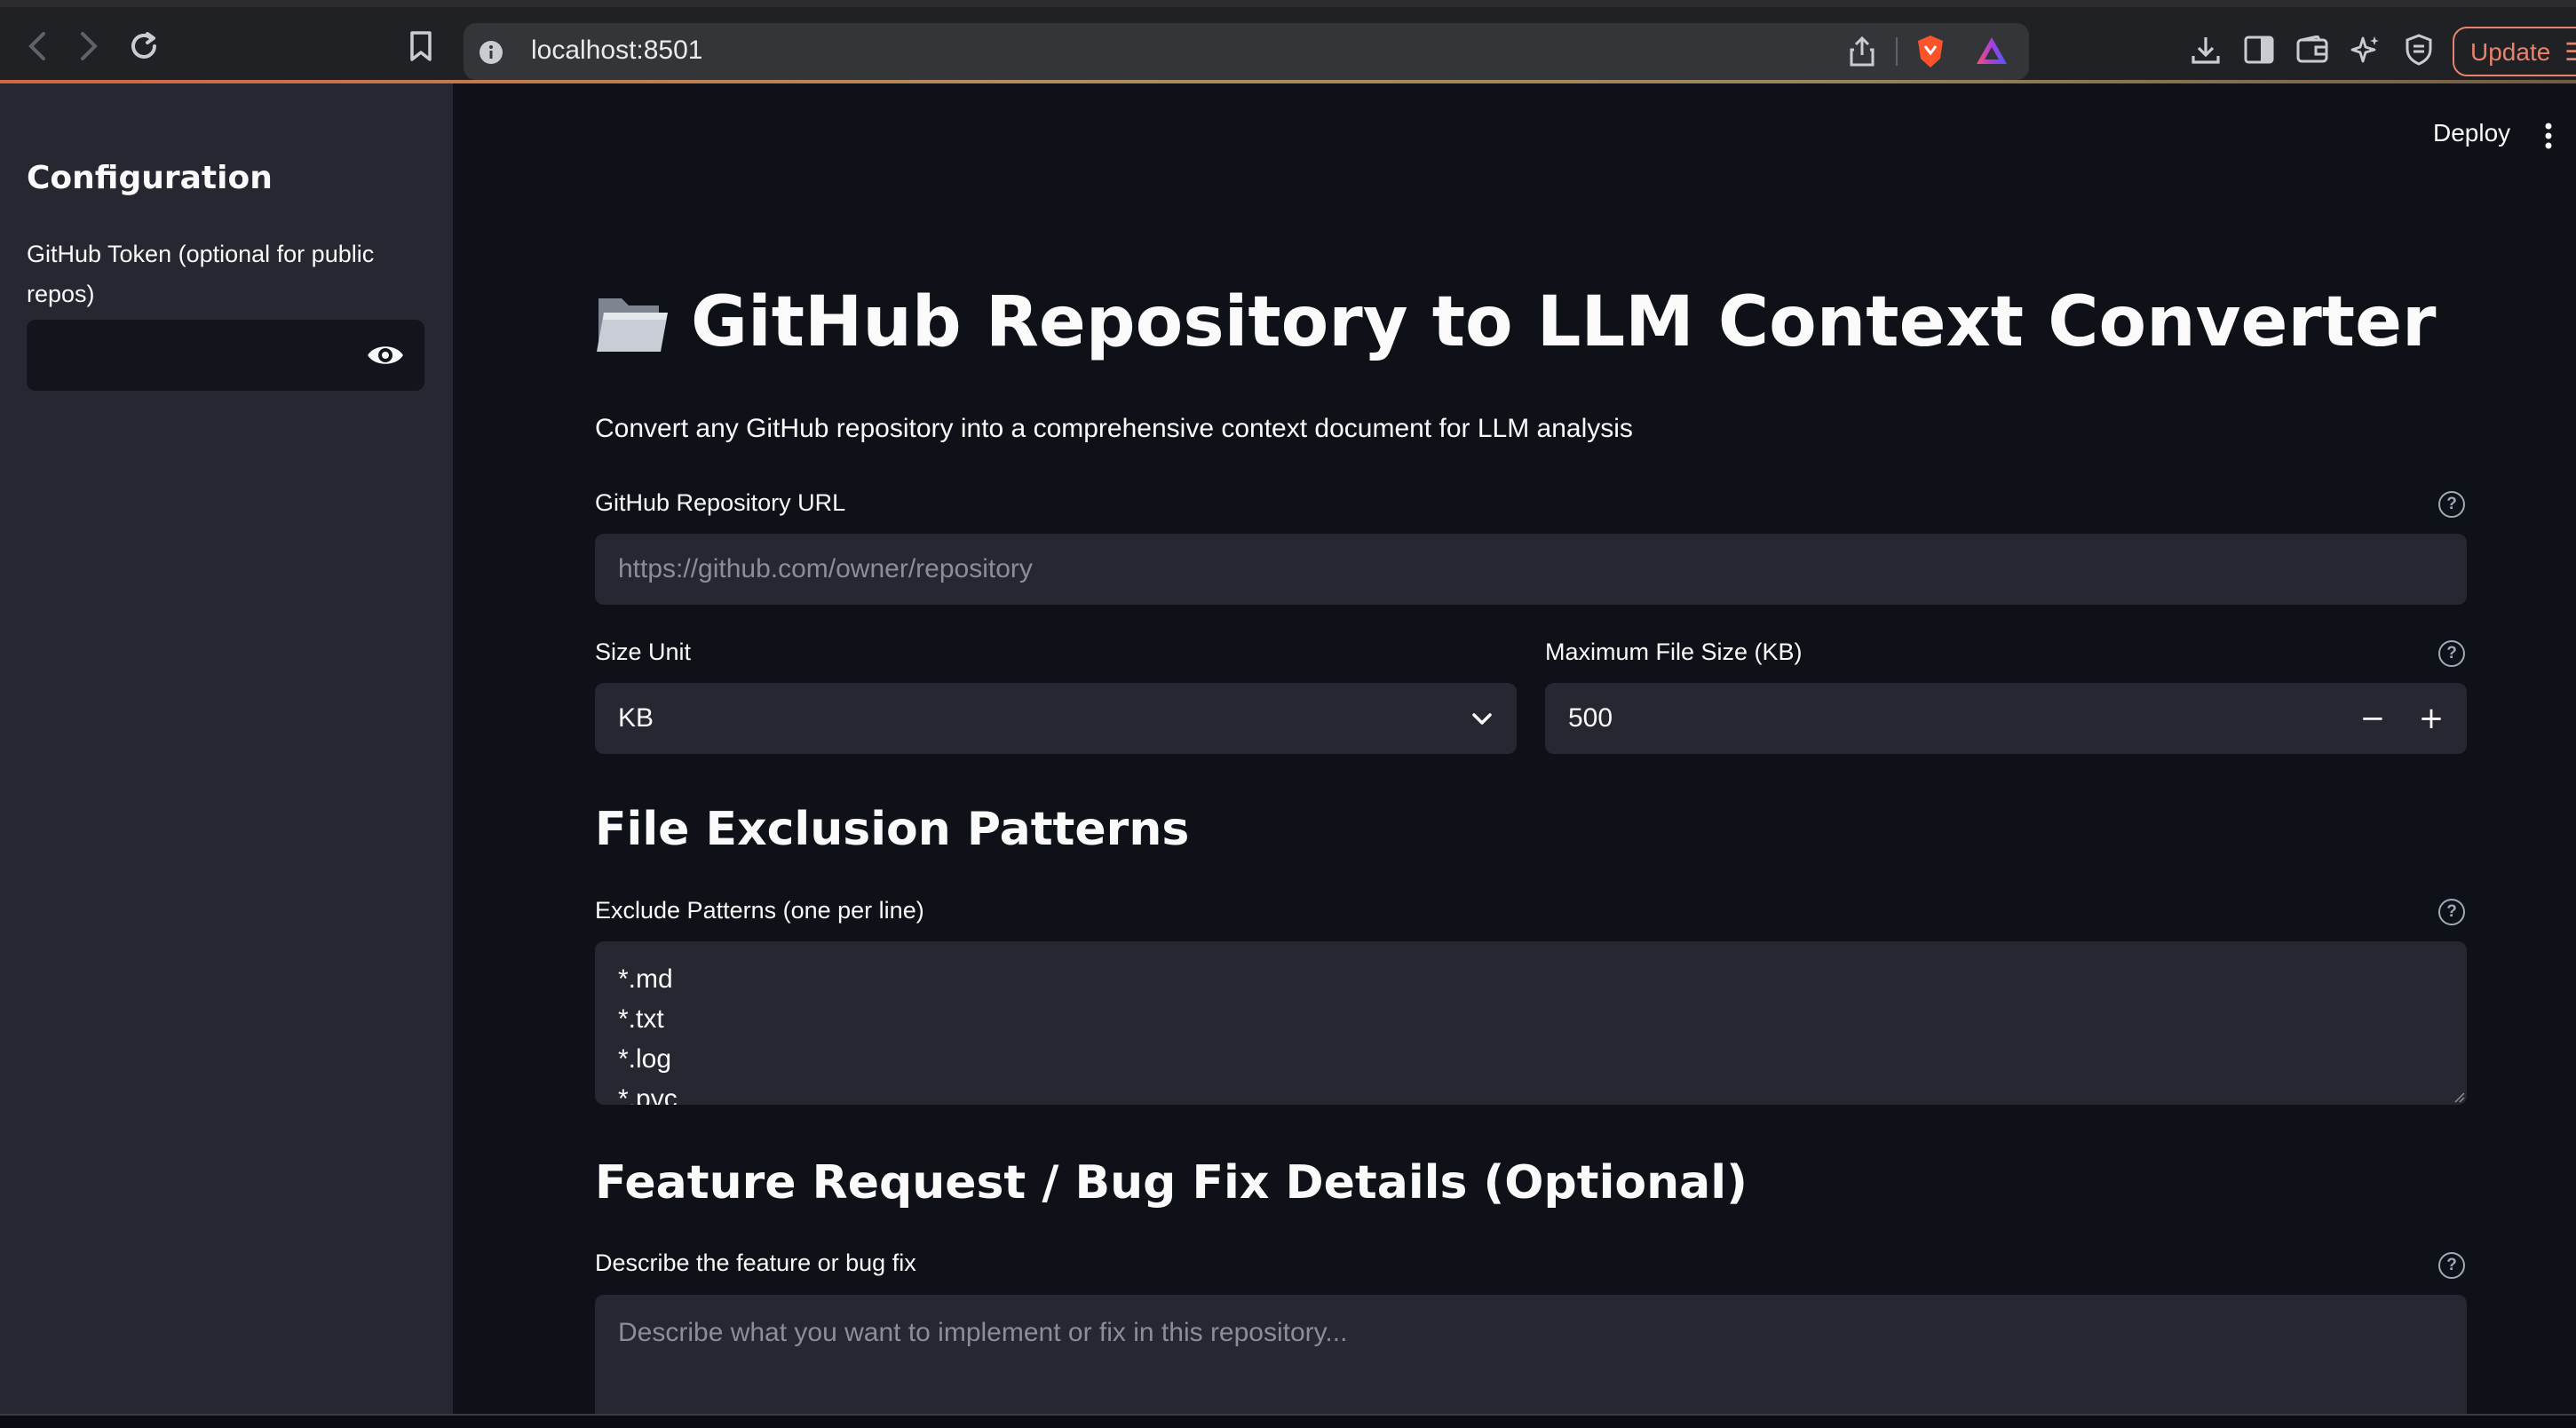  I want to click on desktop-strip, so click(1288, 1422).